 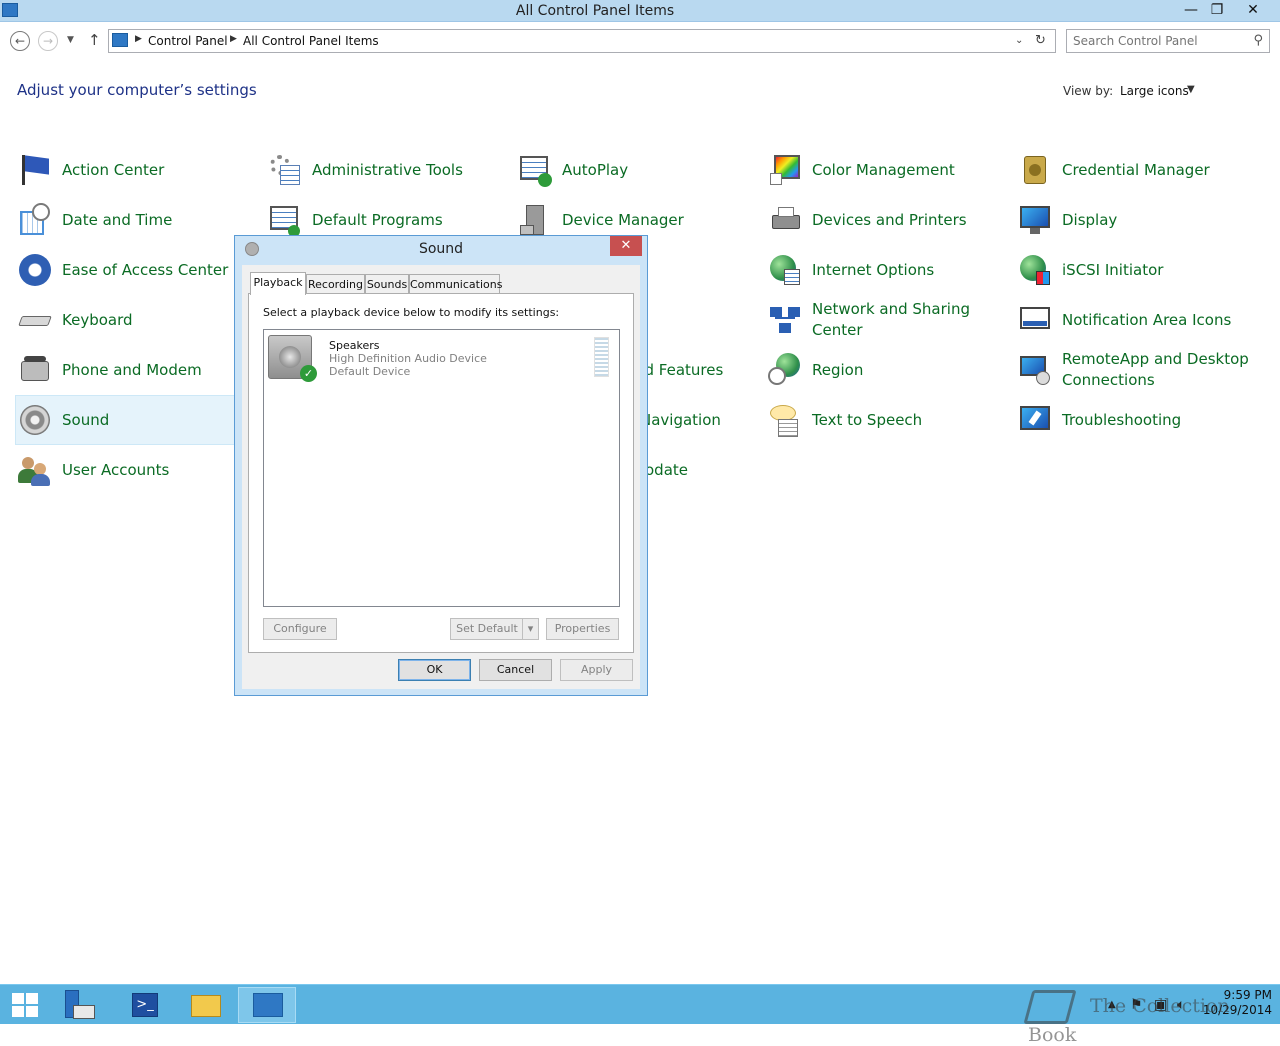 I want to click on item-label: Date and Time, so click(x=117, y=219).